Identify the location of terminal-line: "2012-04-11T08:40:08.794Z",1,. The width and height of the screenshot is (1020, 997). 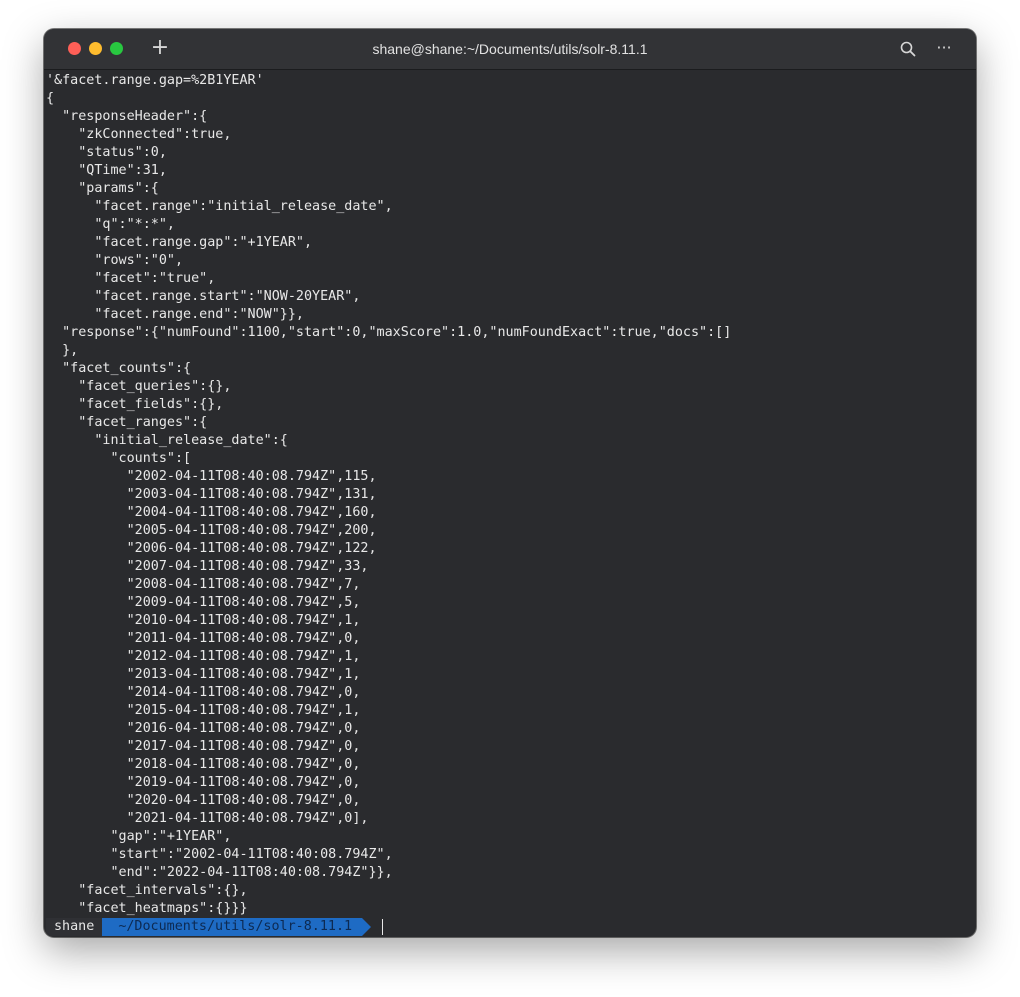
(203, 656).